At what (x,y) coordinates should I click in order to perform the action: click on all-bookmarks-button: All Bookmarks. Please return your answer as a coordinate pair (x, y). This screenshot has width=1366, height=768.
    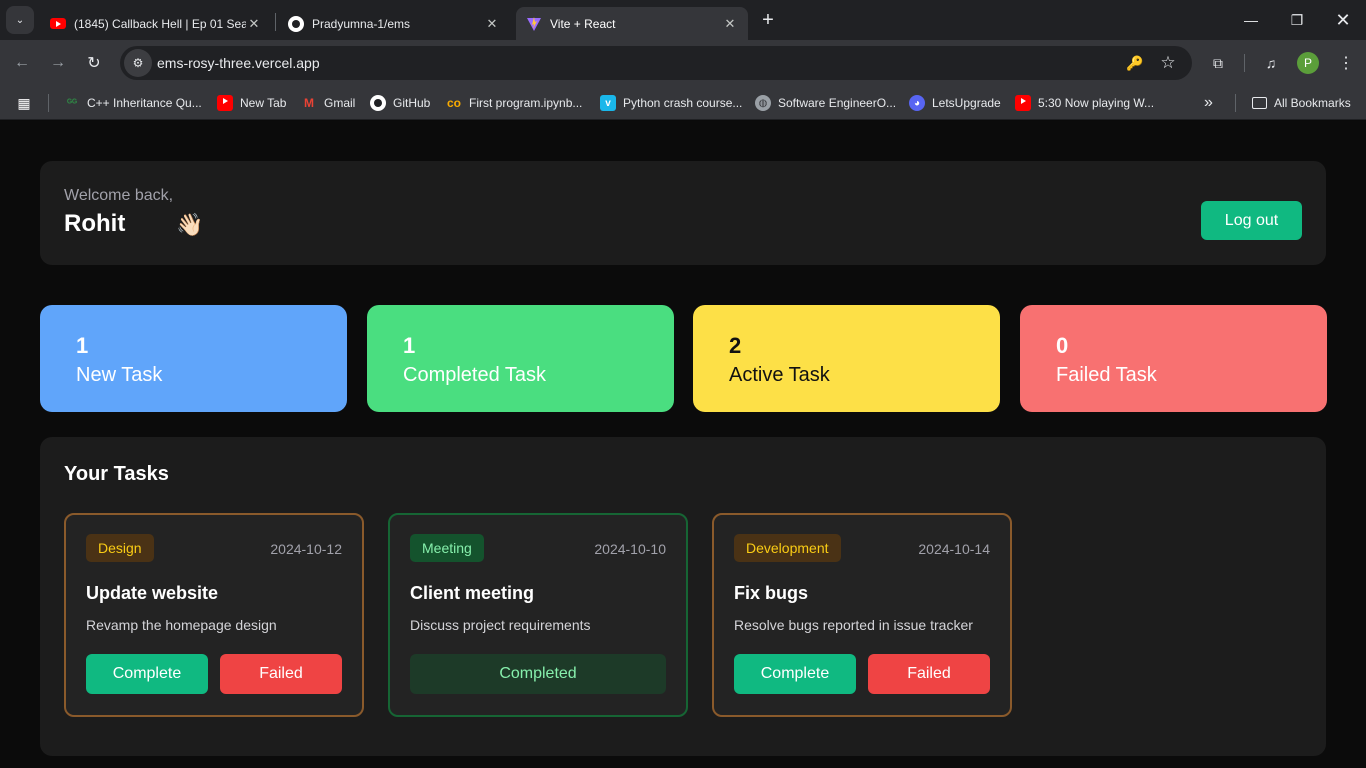
    Looking at the image, I should click on (1301, 103).